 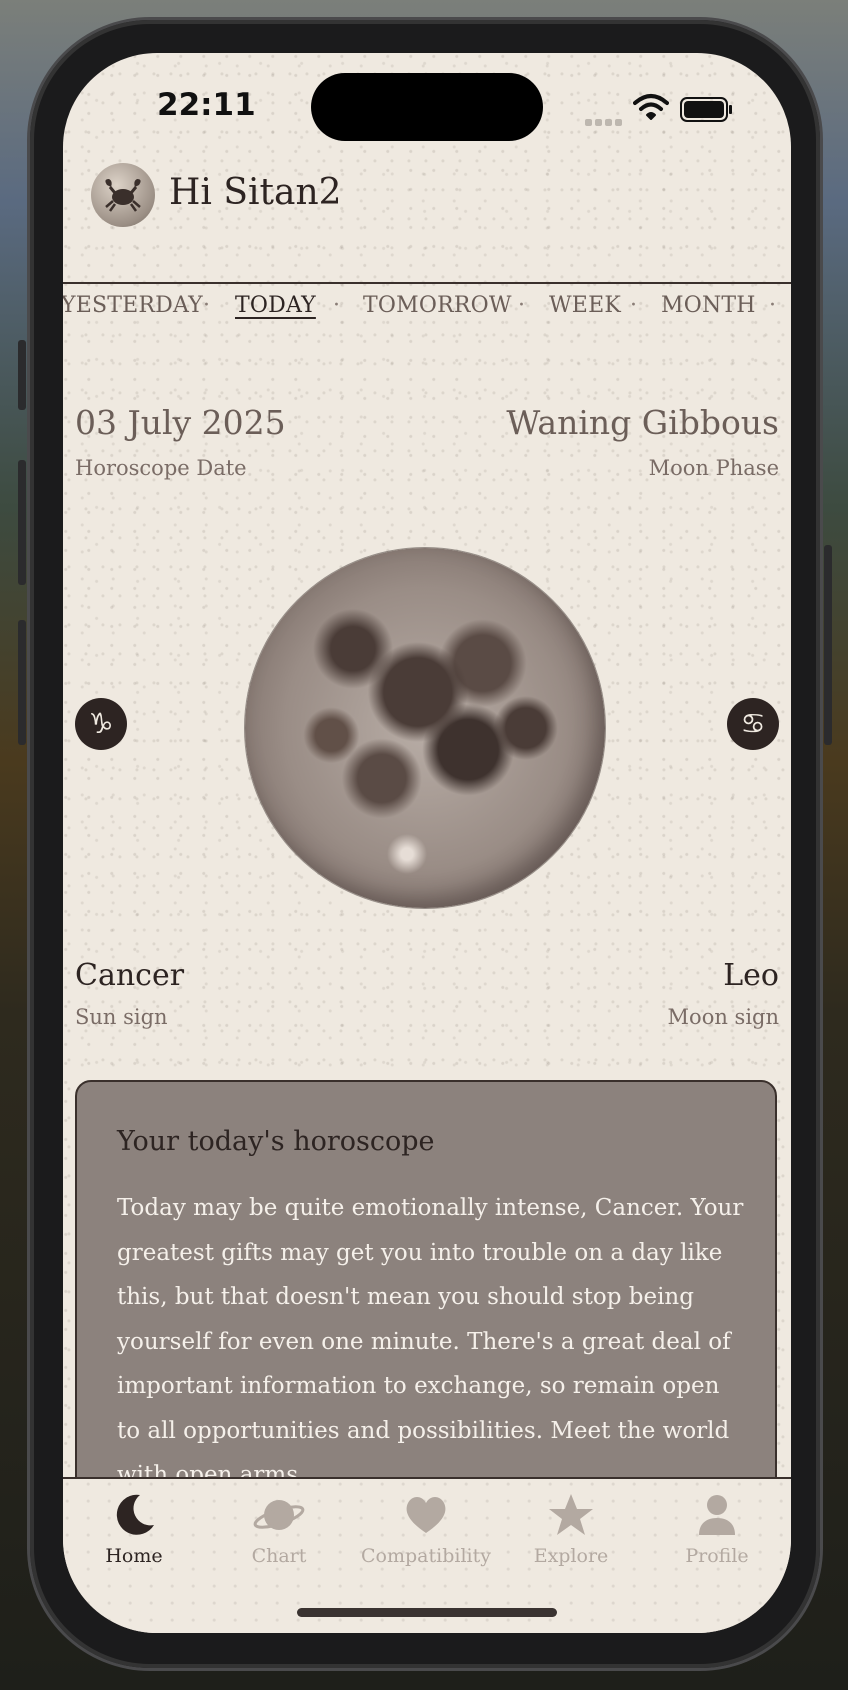 What do you see at coordinates (425, 728) in the screenshot?
I see `moon-image` at bounding box center [425, 728].